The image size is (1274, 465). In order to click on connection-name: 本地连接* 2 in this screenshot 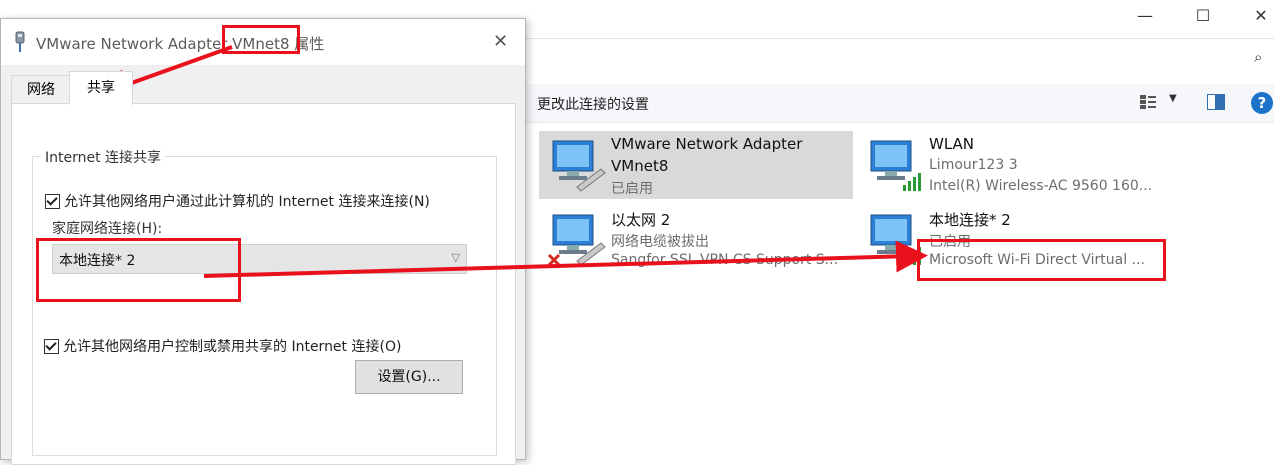, I will do `click(970, 220)`.